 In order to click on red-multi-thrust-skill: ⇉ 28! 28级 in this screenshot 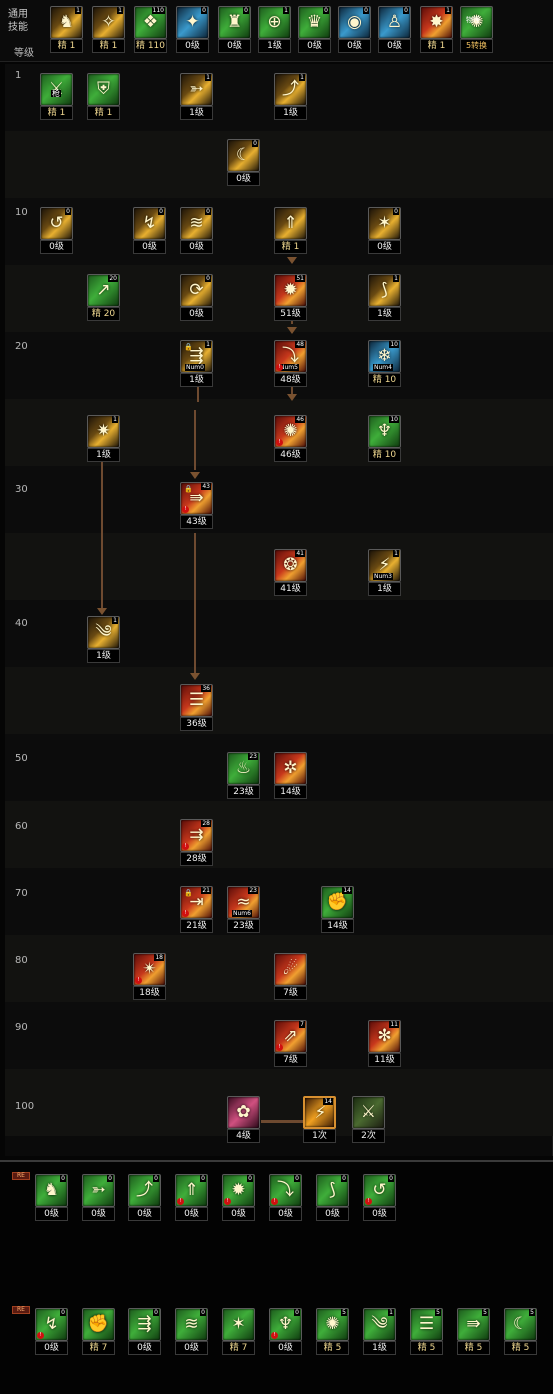, I will do `click(196, 843)`.